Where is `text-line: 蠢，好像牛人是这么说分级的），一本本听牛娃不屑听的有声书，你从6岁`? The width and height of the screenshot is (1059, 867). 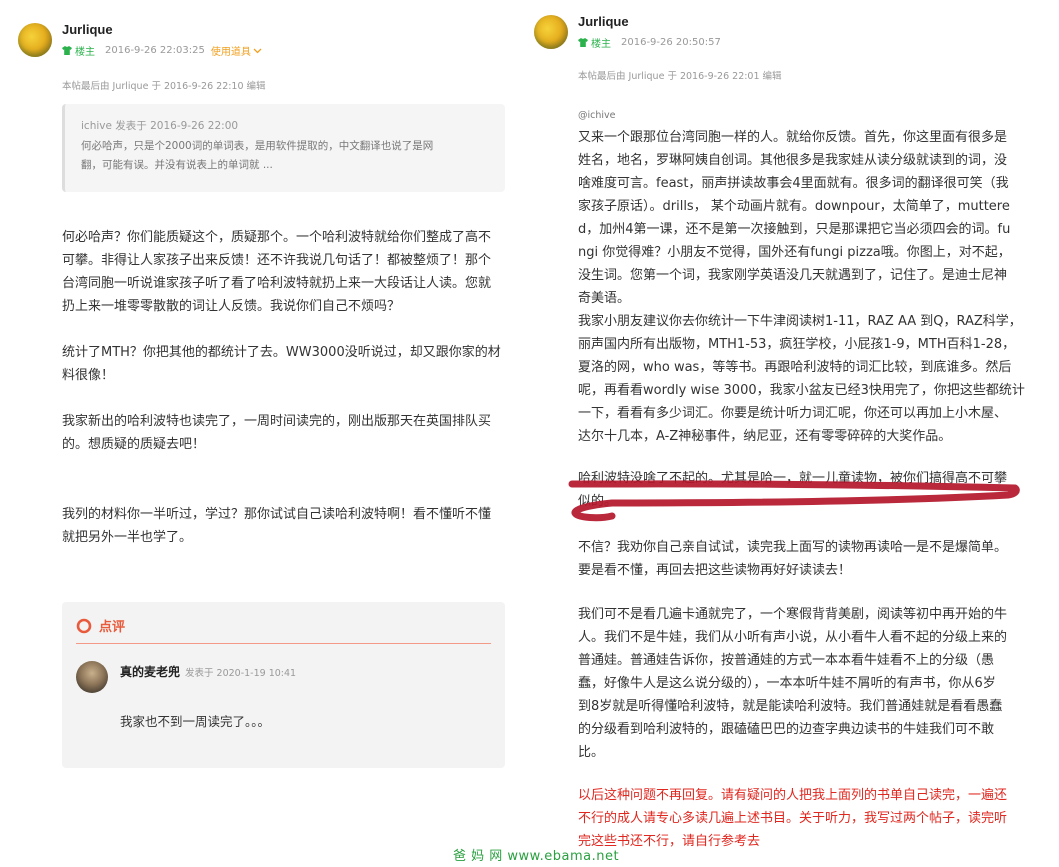 text-line: 蠢，好像牛人是这么说分级的），一本本听牛娃不屑听的有声书，你从6岁 is located at coordinates (787, 683).